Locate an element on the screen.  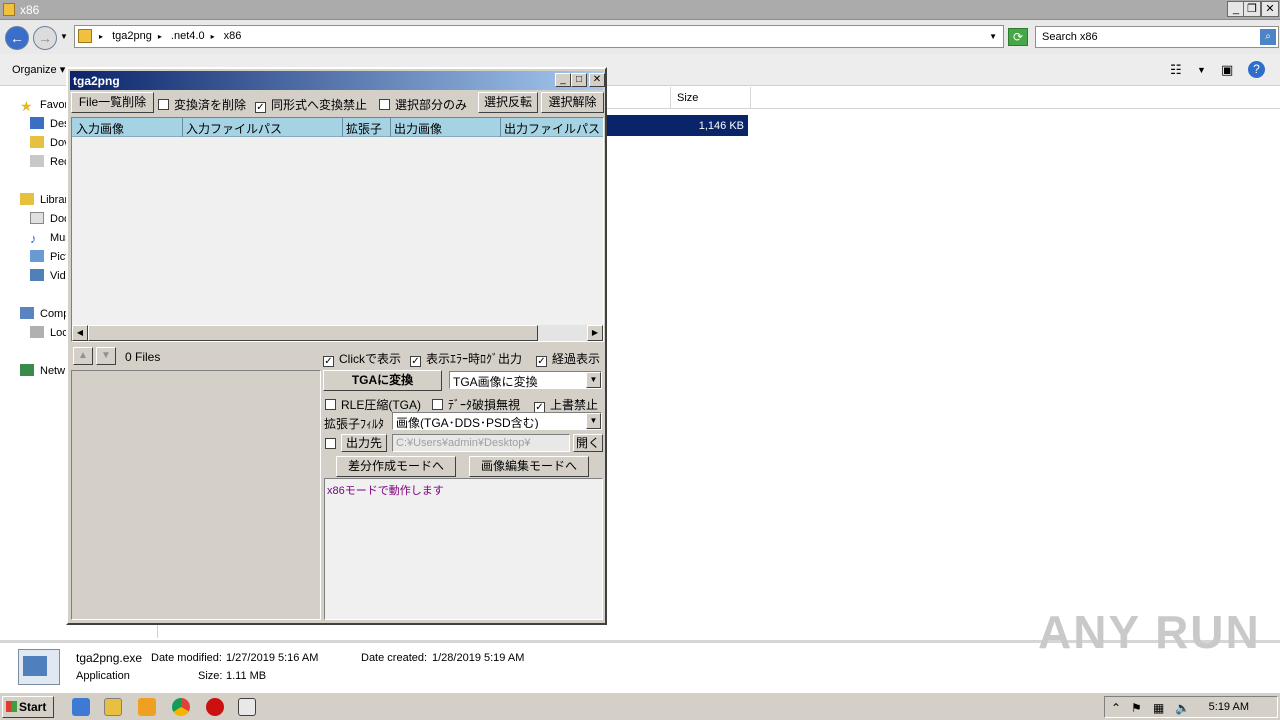
extension-filter-value: 画像(TGA･DDS･PSD含む) is located at coordinates (467, 423).